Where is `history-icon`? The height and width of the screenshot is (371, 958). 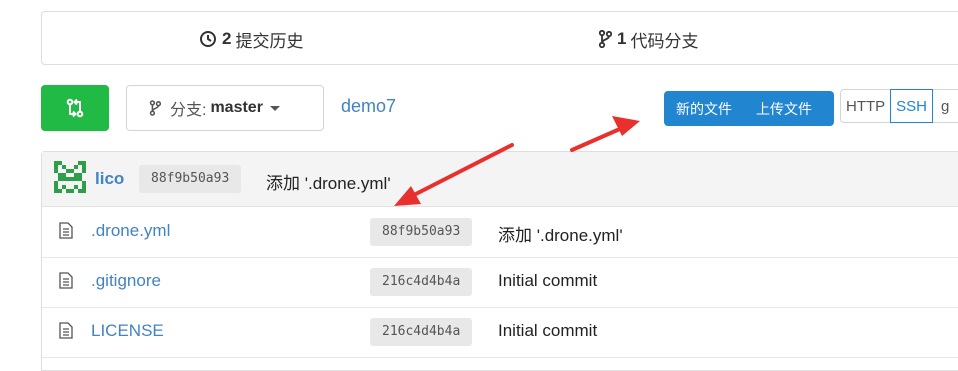 history-icon is located at coordinates (208, 39).